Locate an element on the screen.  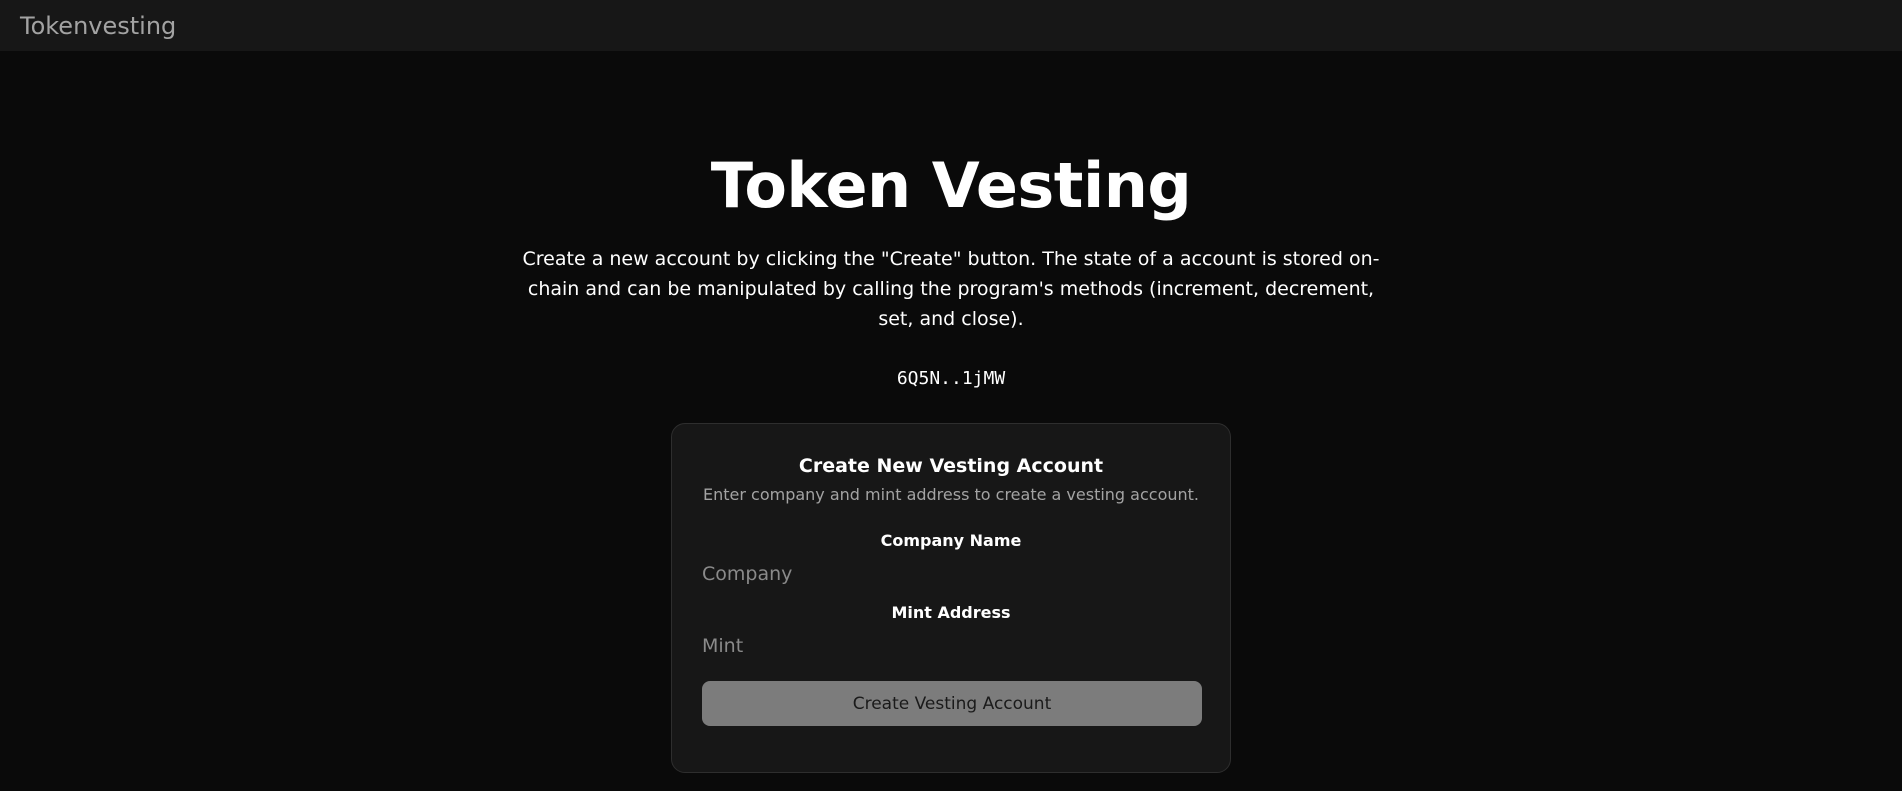
company-name-input is located at coordinates (951, 574).